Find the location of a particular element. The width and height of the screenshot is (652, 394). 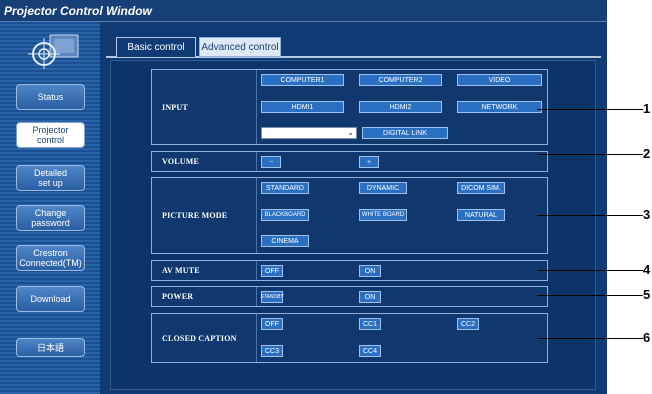

callout-number-3: 3 is located at coordinates (647, 214).